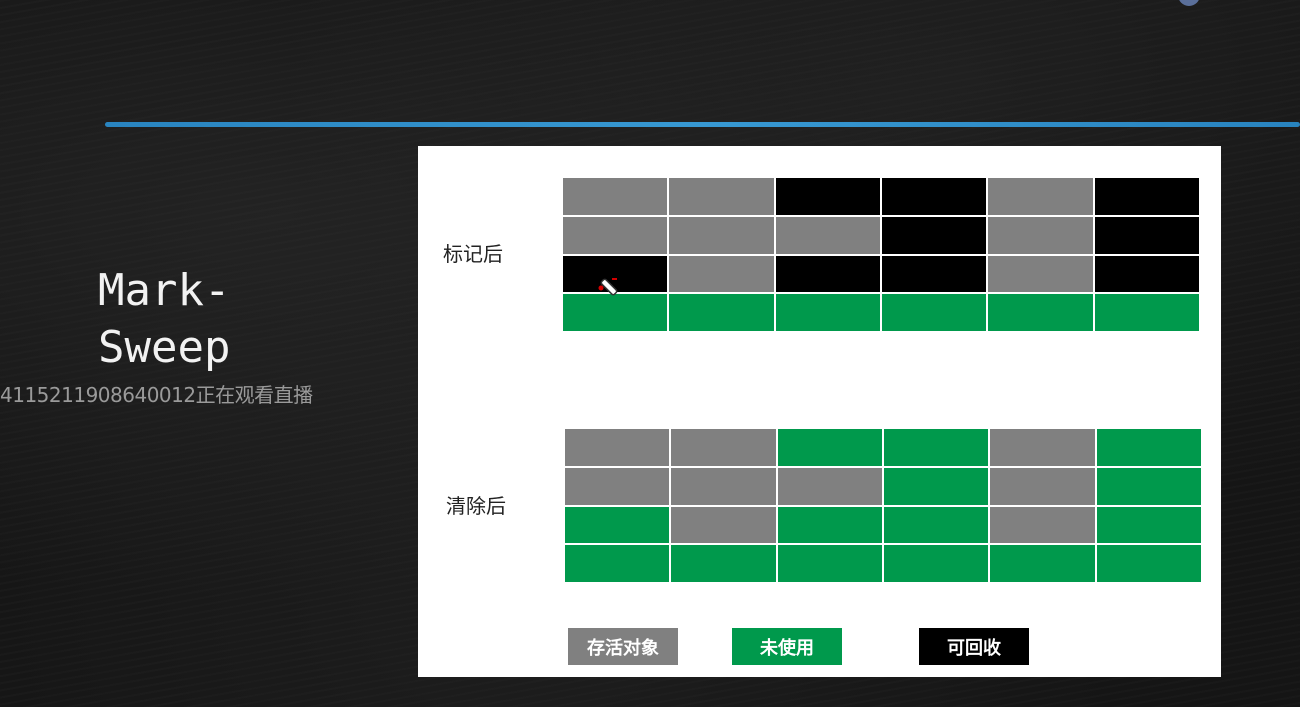 This screenshot has height=707, width=1300. Describe the element at coordinates (974, 646) in the screenshot. I see `legend-reclaim: 可回收` at that location.